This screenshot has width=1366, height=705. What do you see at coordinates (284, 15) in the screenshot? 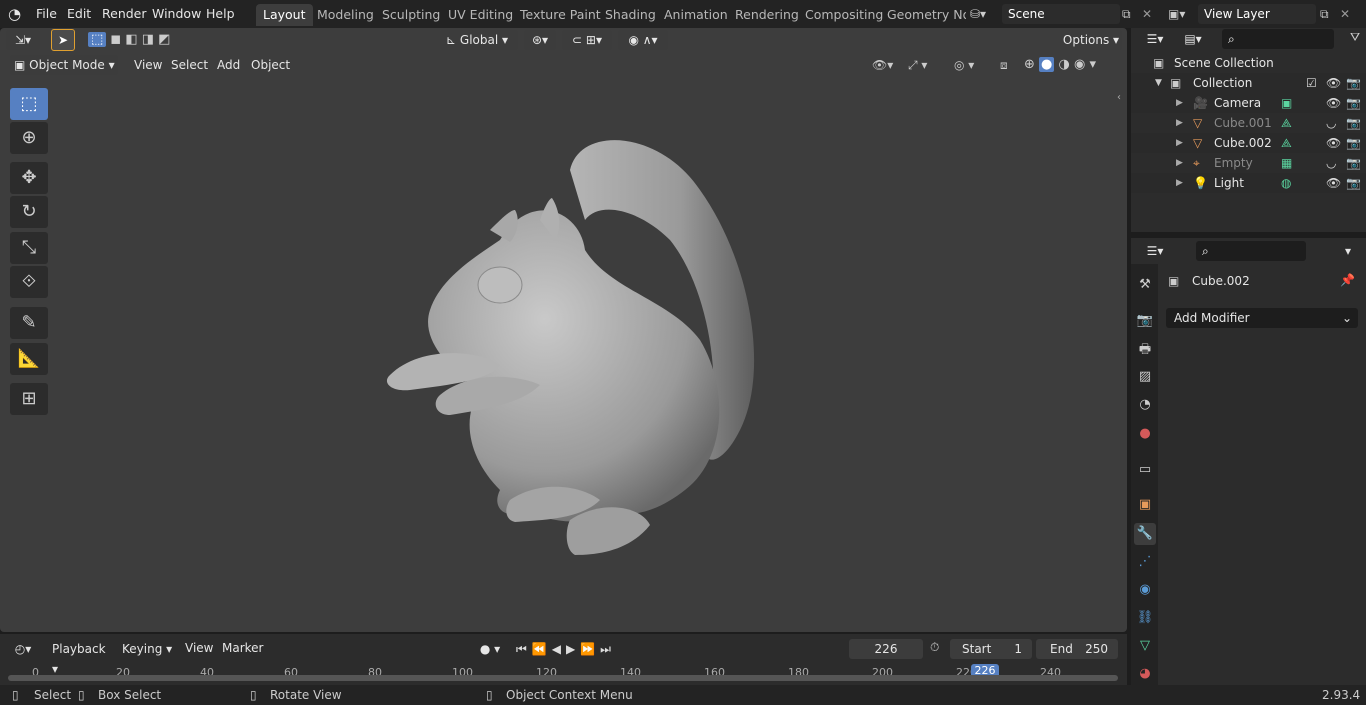
I see `tab-layout: Layout` at bounding box center [284, 15].